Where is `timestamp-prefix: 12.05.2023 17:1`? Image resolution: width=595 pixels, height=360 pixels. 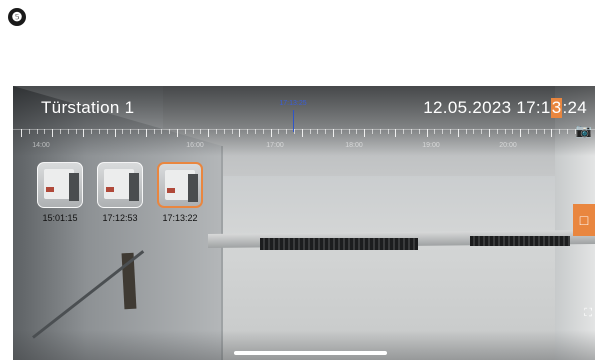
timestamp-prefix: 12.05.2023 17:1 is located at coordinates (487, 107).